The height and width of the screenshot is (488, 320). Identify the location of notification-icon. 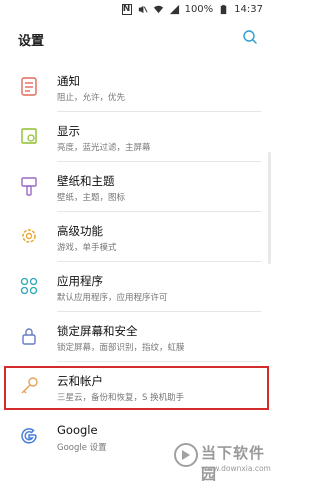
(29, 86).